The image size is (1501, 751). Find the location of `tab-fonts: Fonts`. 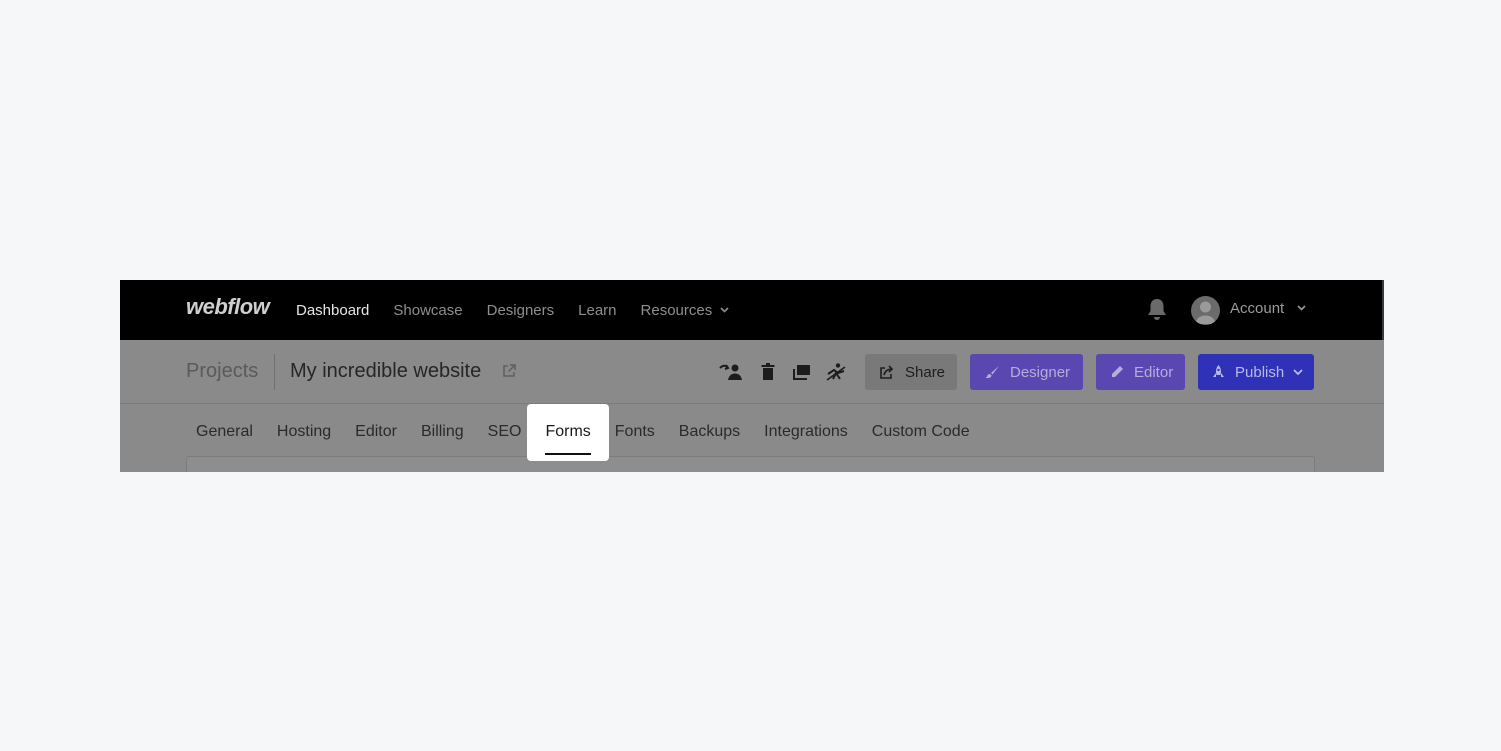

tab-fonts: Fonts is located at coordinates (635, 432).